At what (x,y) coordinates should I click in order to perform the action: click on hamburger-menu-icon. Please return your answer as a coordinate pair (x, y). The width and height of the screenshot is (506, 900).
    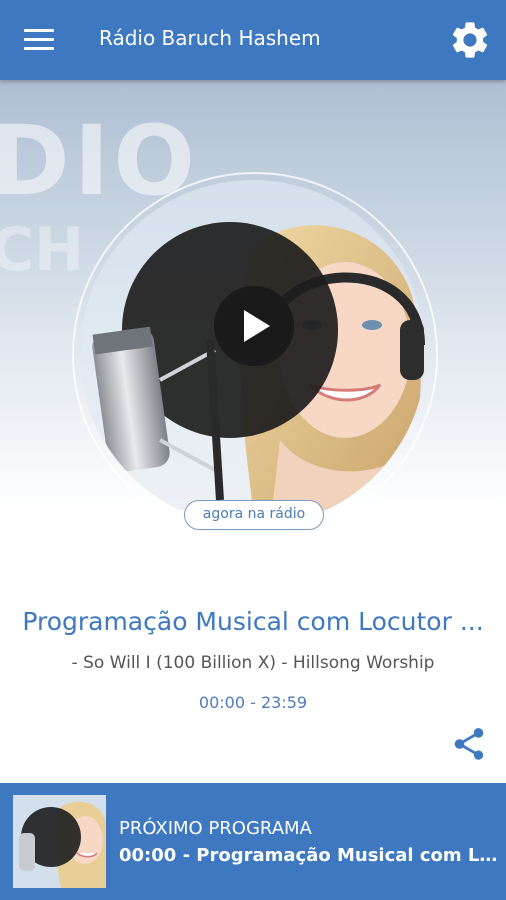
    Looking at the image, I should click on (39, 30).